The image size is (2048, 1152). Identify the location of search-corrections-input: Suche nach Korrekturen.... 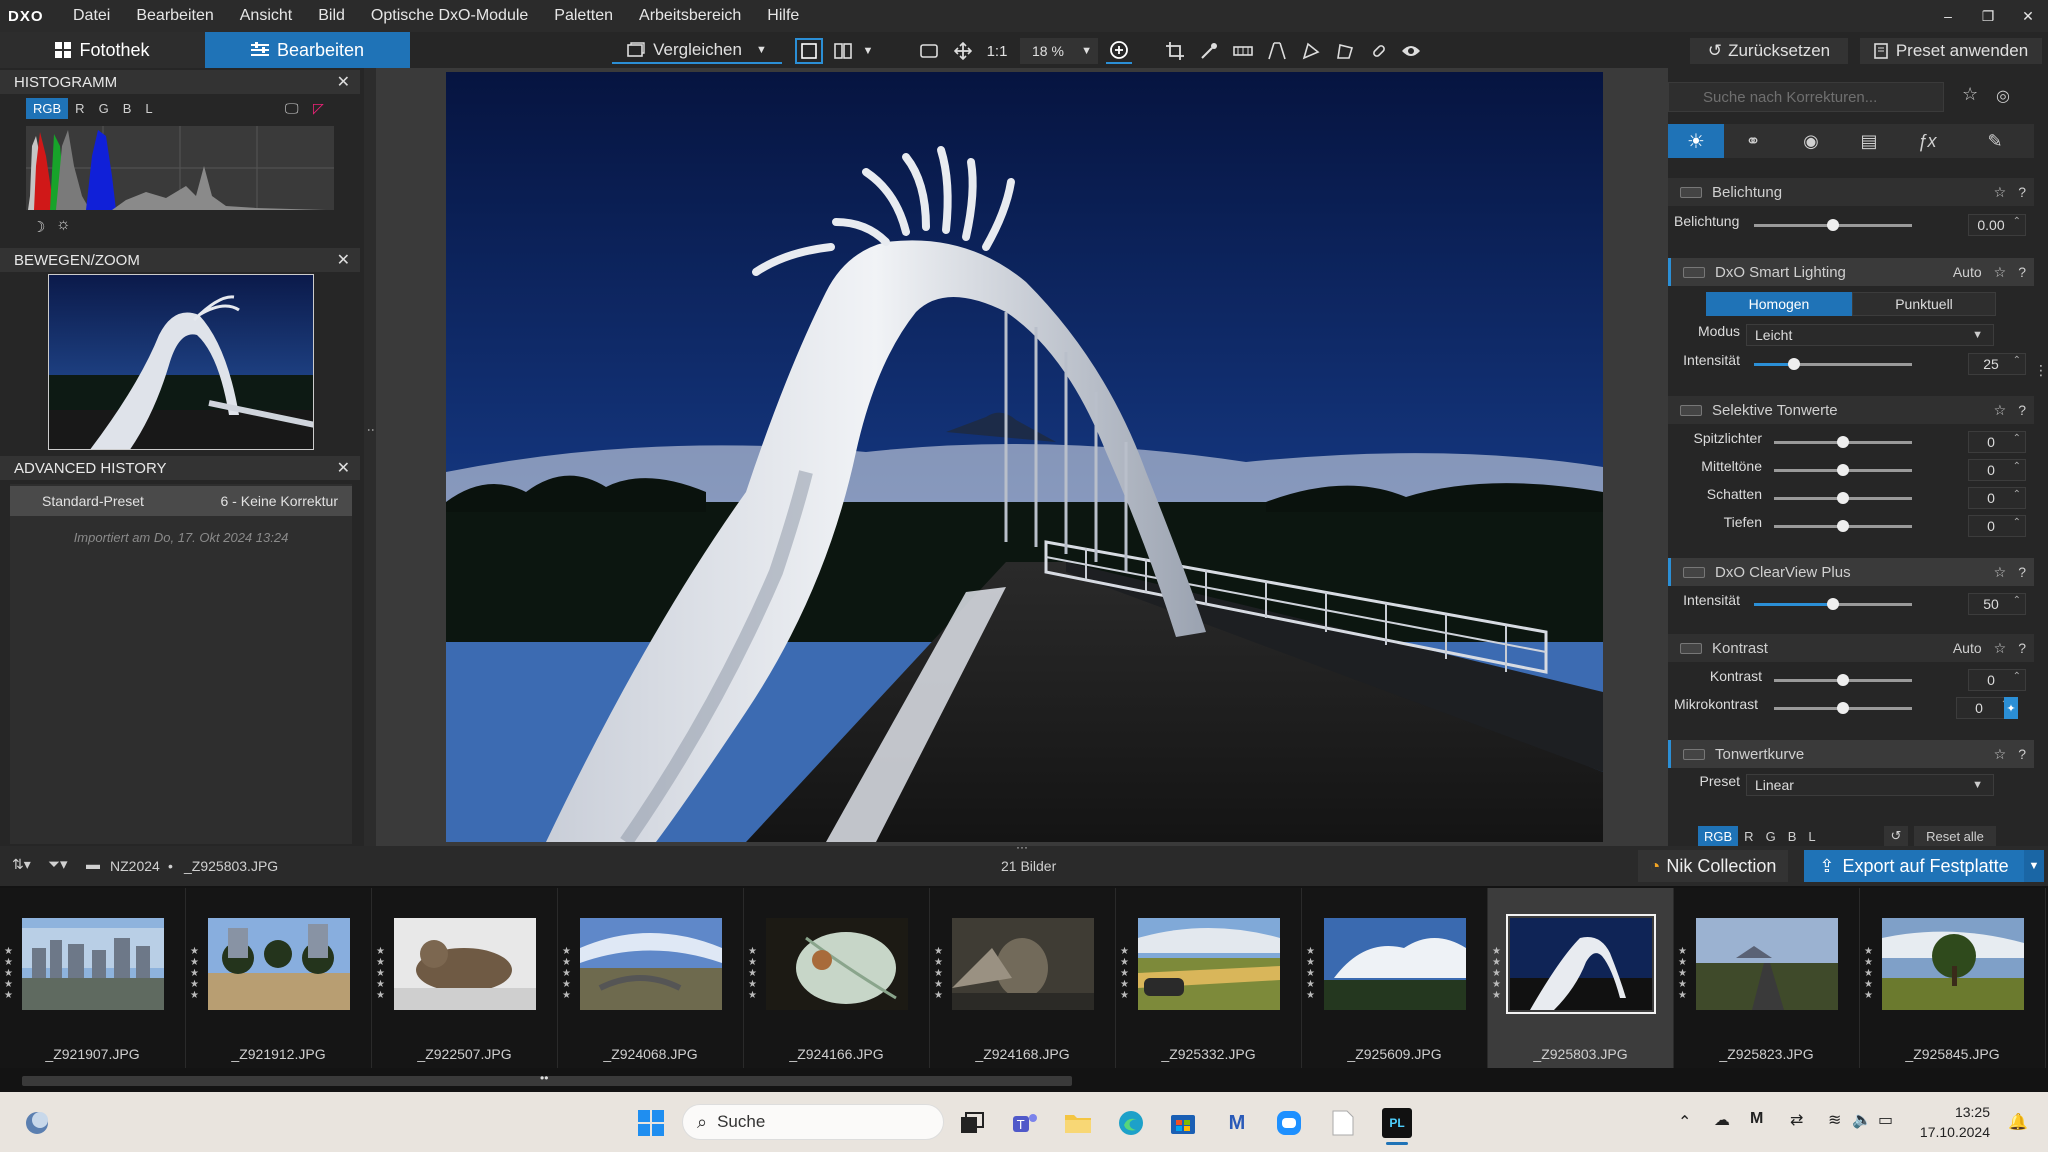
(1806, 97).